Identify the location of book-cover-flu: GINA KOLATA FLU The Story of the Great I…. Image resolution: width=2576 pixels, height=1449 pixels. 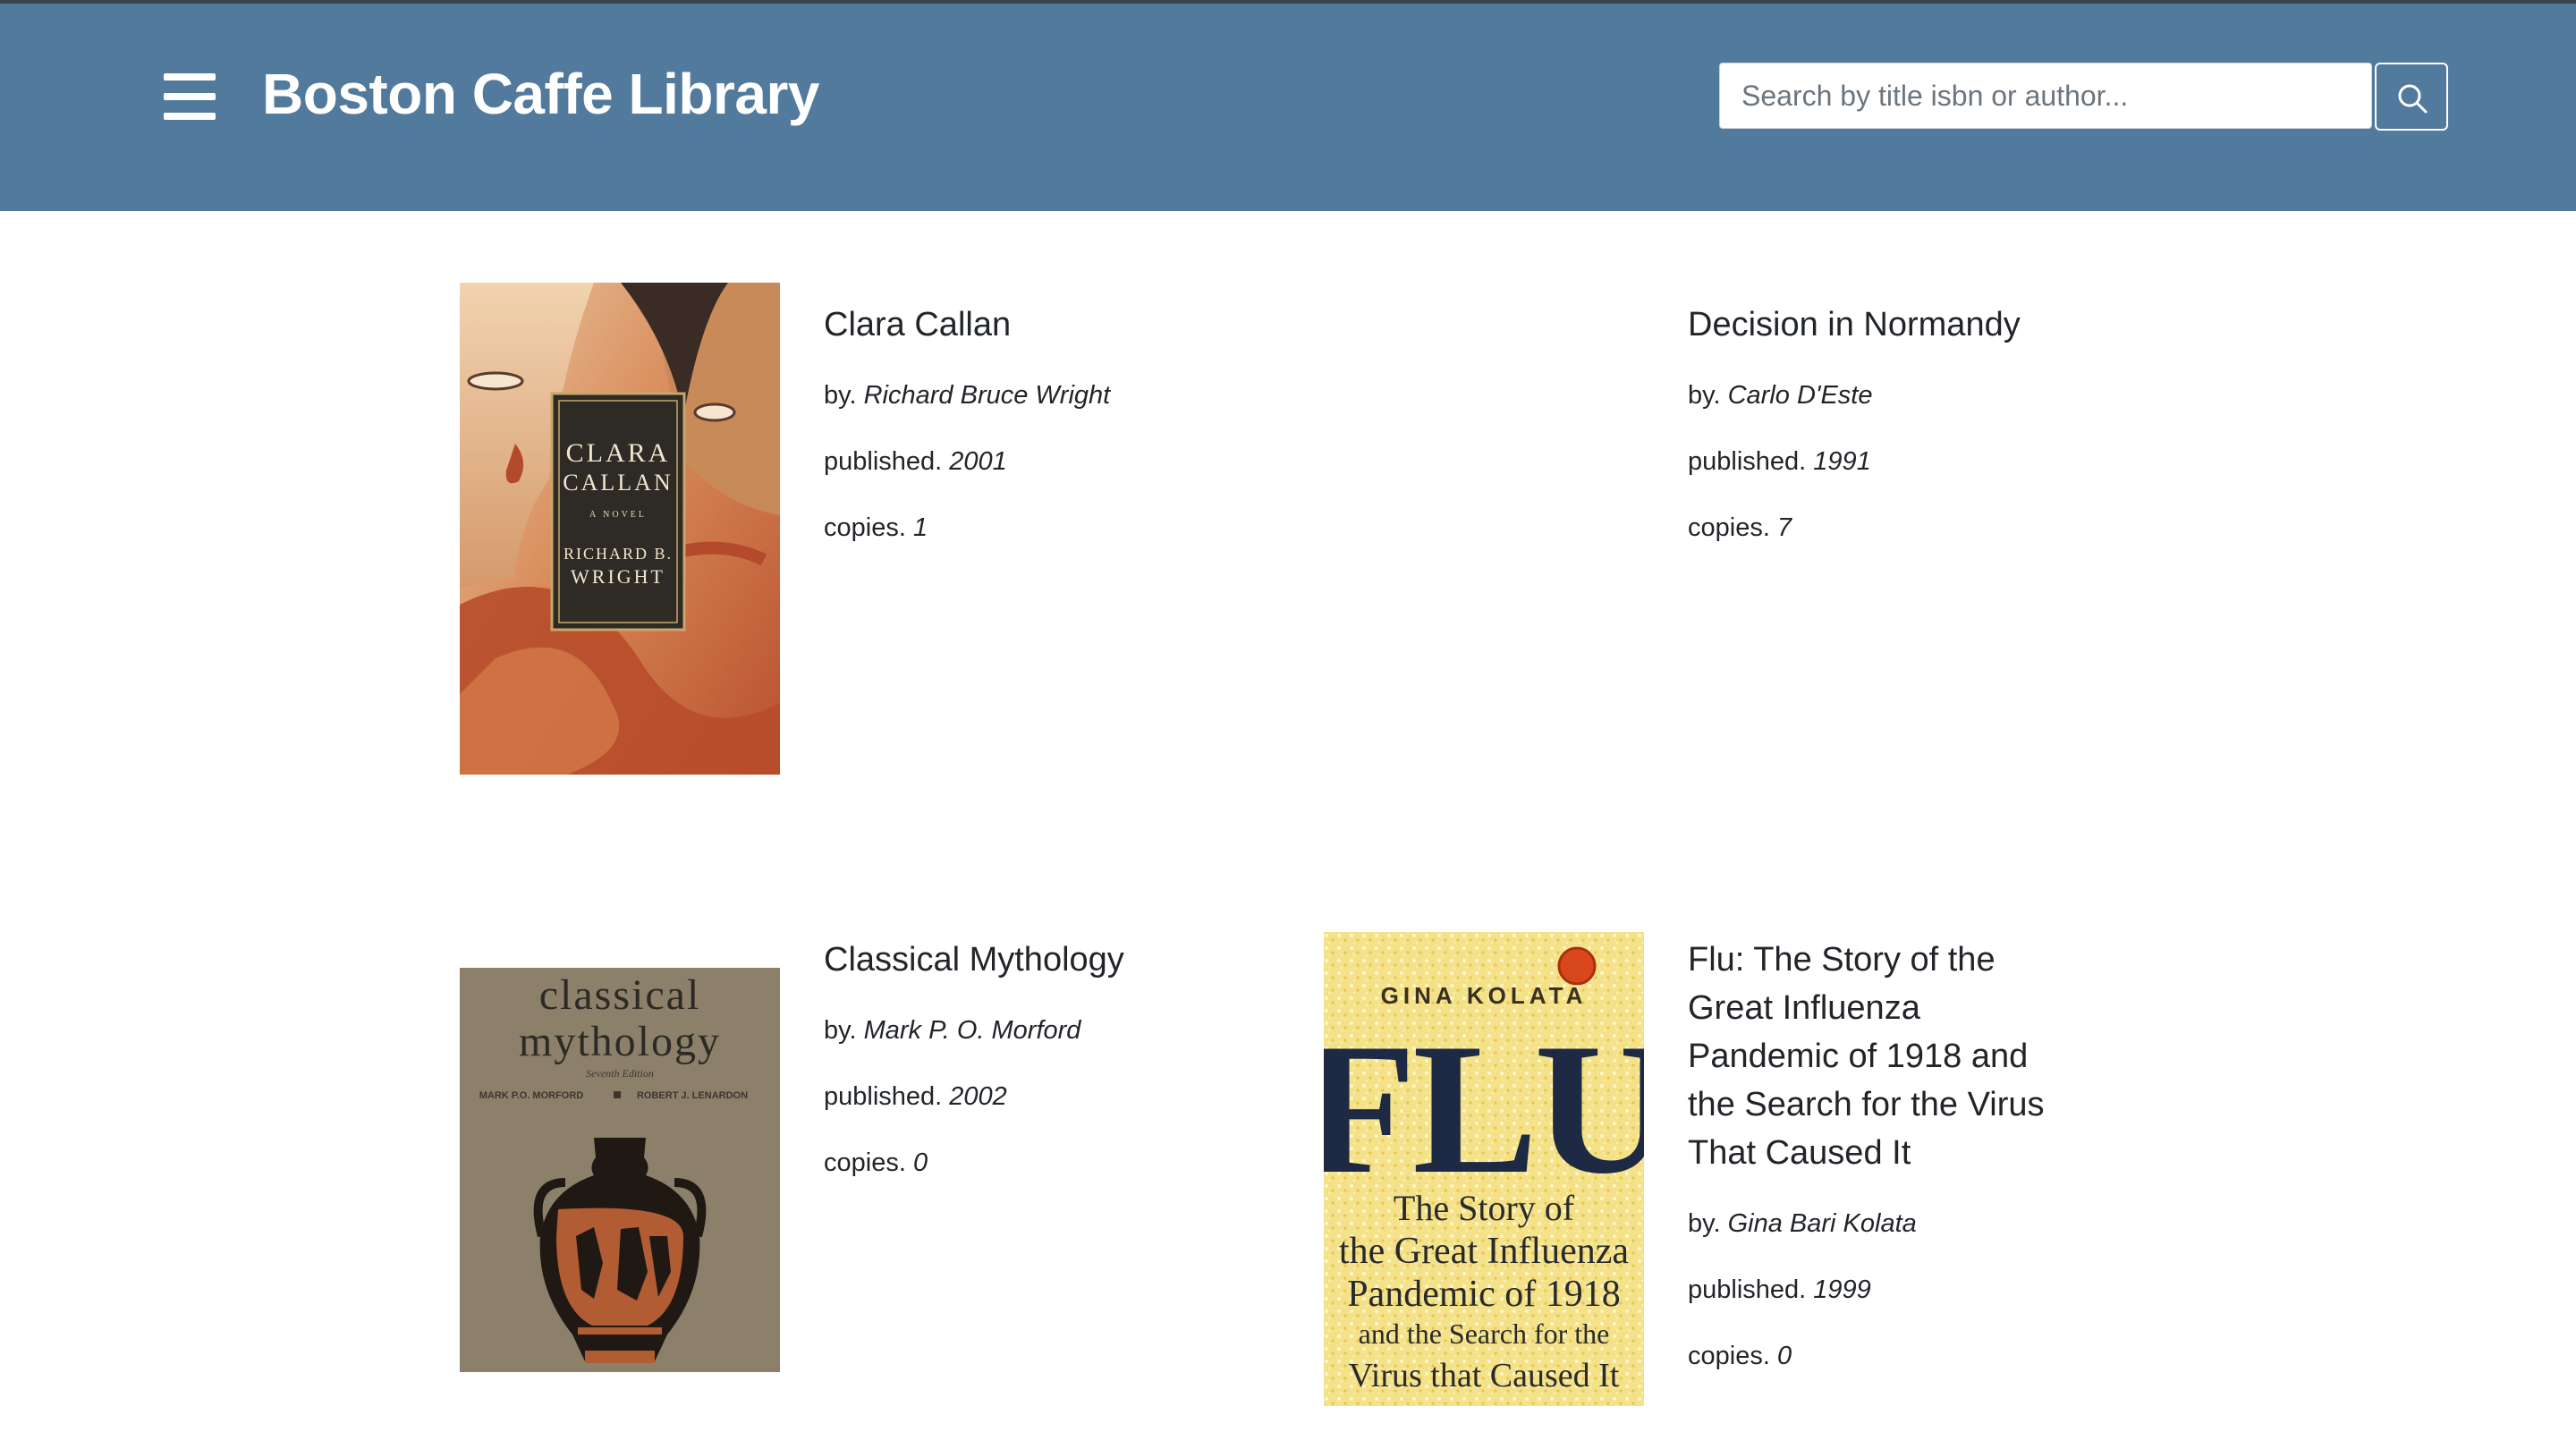
(1484, 1169).